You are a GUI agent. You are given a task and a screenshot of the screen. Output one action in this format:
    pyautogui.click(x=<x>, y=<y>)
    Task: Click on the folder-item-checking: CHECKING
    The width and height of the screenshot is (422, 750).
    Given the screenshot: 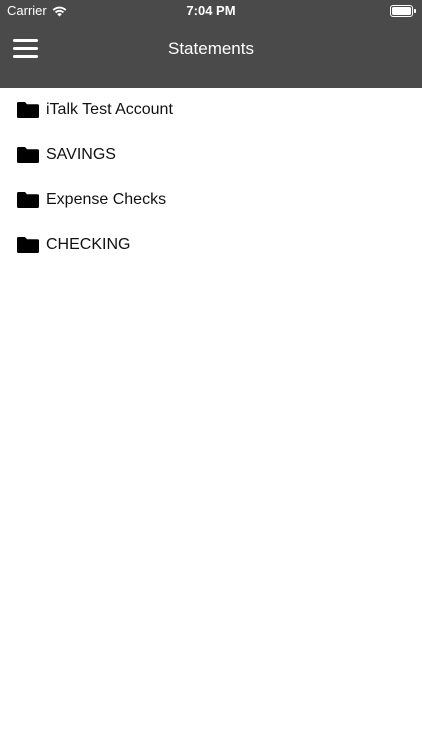 What is the action you would take?
    pyautogui.click(x=211, y=244)
    